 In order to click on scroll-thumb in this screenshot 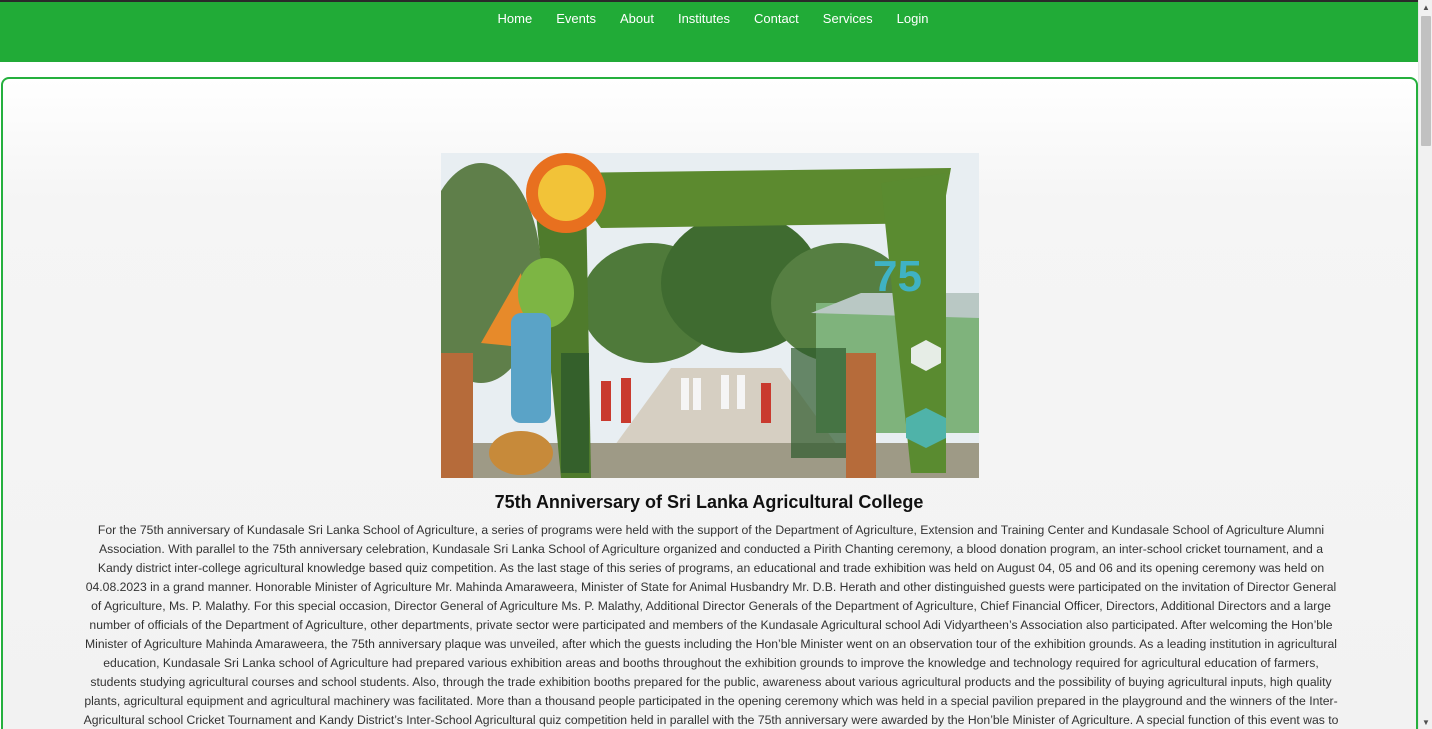, I will do `click(1426, 81)`.